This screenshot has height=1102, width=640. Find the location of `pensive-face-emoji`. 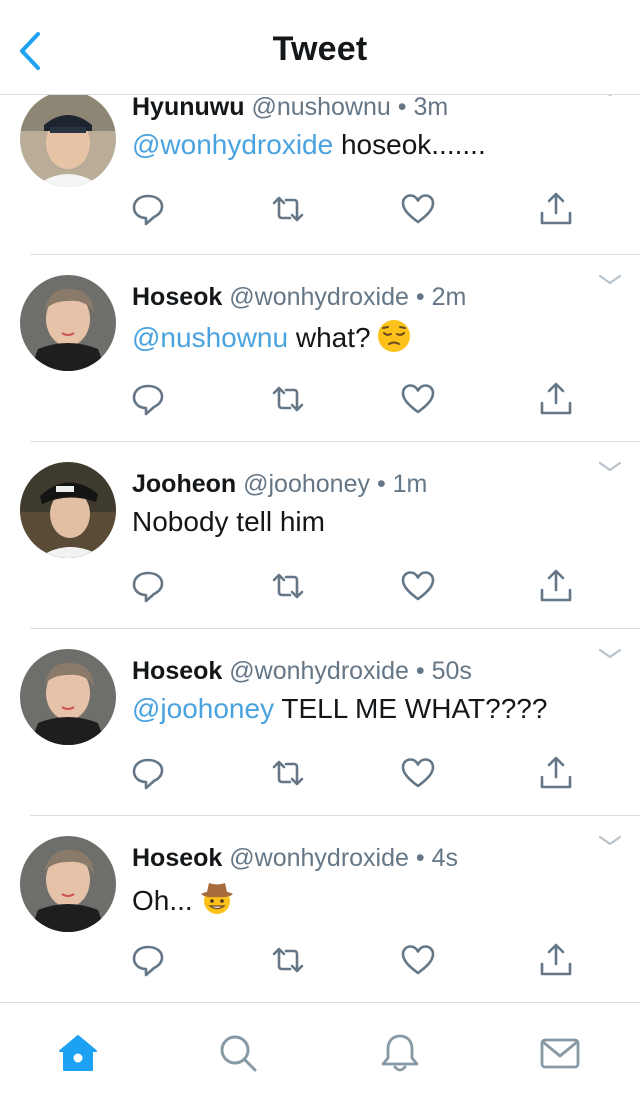

pensive-face-emoji is located at coordinates (394, 339).